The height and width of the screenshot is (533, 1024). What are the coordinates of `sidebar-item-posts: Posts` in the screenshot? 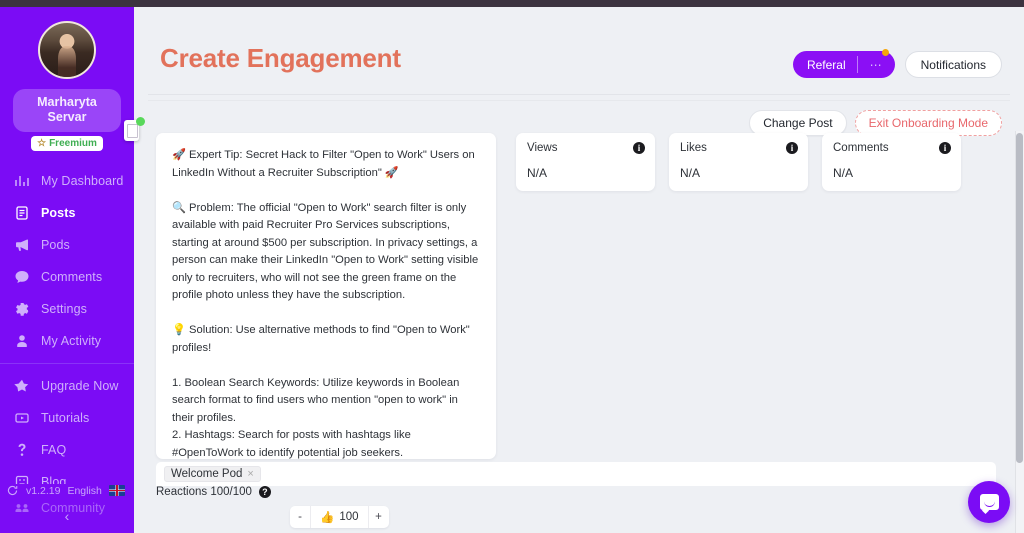 It's located at (67, 213).